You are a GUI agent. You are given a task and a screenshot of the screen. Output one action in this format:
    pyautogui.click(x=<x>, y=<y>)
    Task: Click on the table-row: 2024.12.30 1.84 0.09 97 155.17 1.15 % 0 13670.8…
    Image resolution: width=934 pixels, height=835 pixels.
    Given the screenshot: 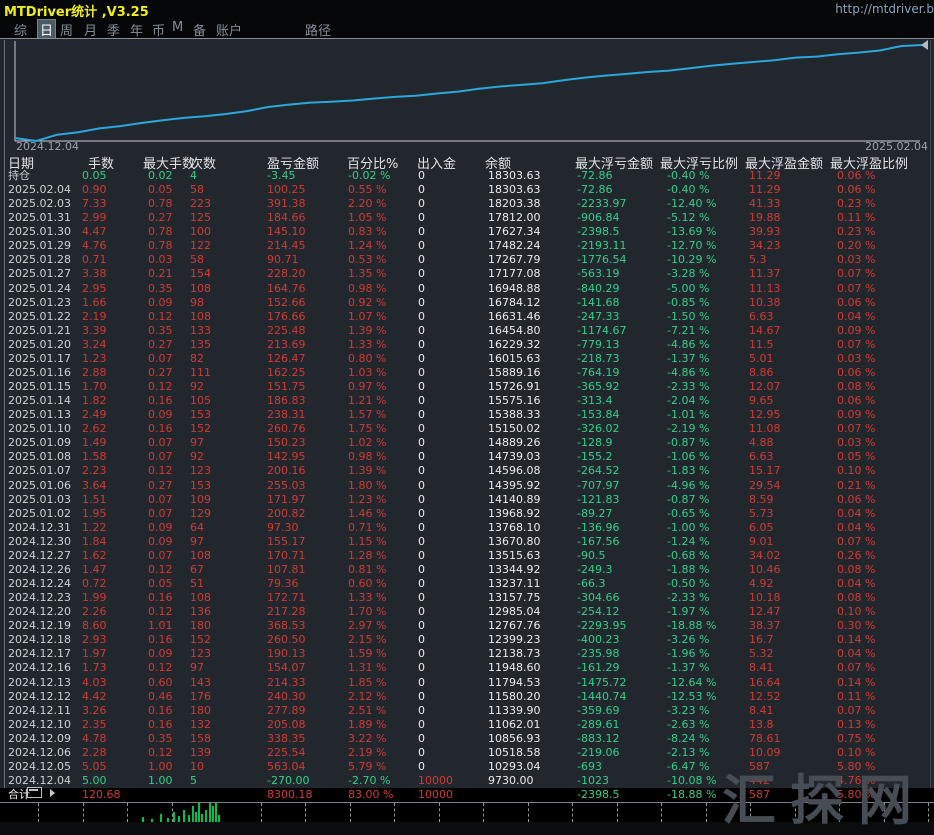 What is the action you would take?
    pyautogui.click(x=467, y=542)
    